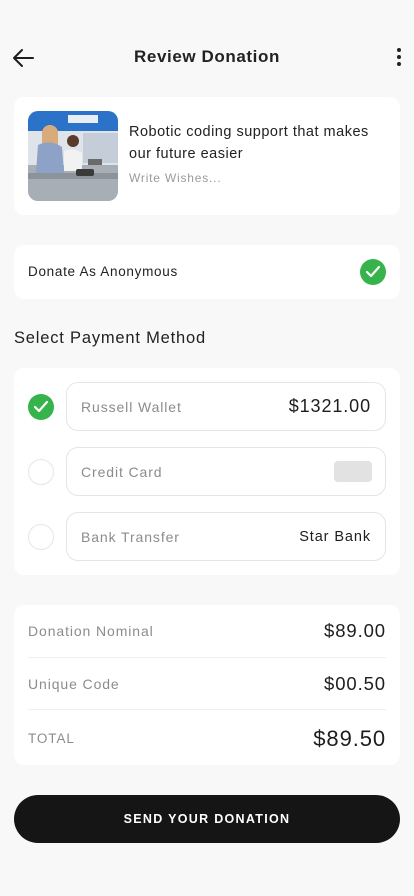 This screenshot has height=896, width=414. I want to click on credit-card-radio, so click(41, 472).